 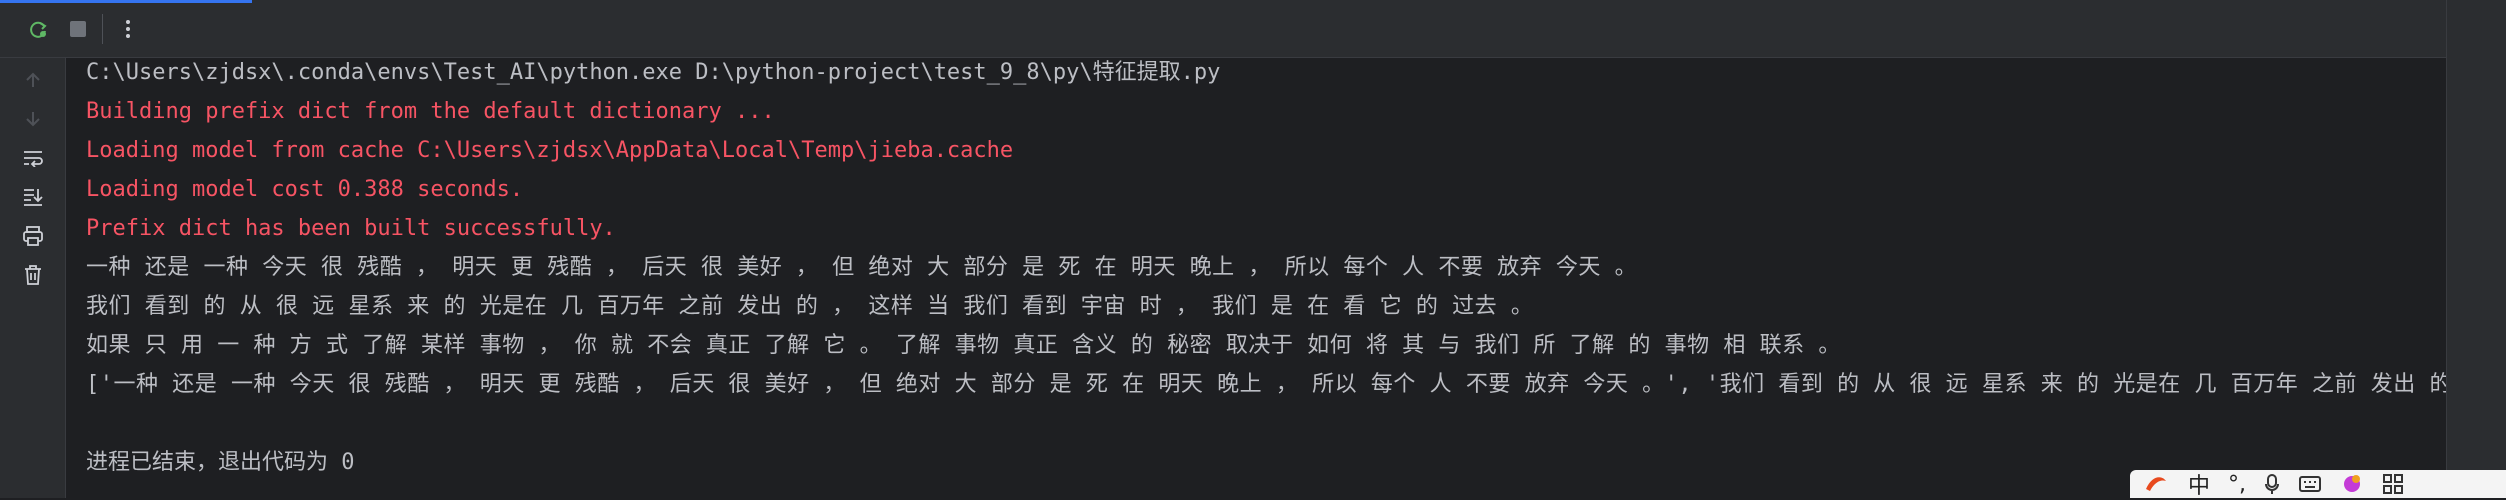 I want to click on scroll-down-button, so click(x=33, y=119).